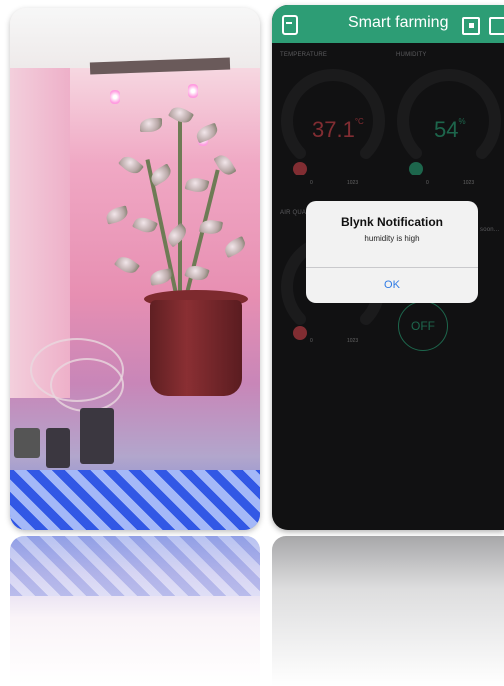 The image size is (504, 686). I want to click on notification-title: Blynk Notification, so click(391, 222).